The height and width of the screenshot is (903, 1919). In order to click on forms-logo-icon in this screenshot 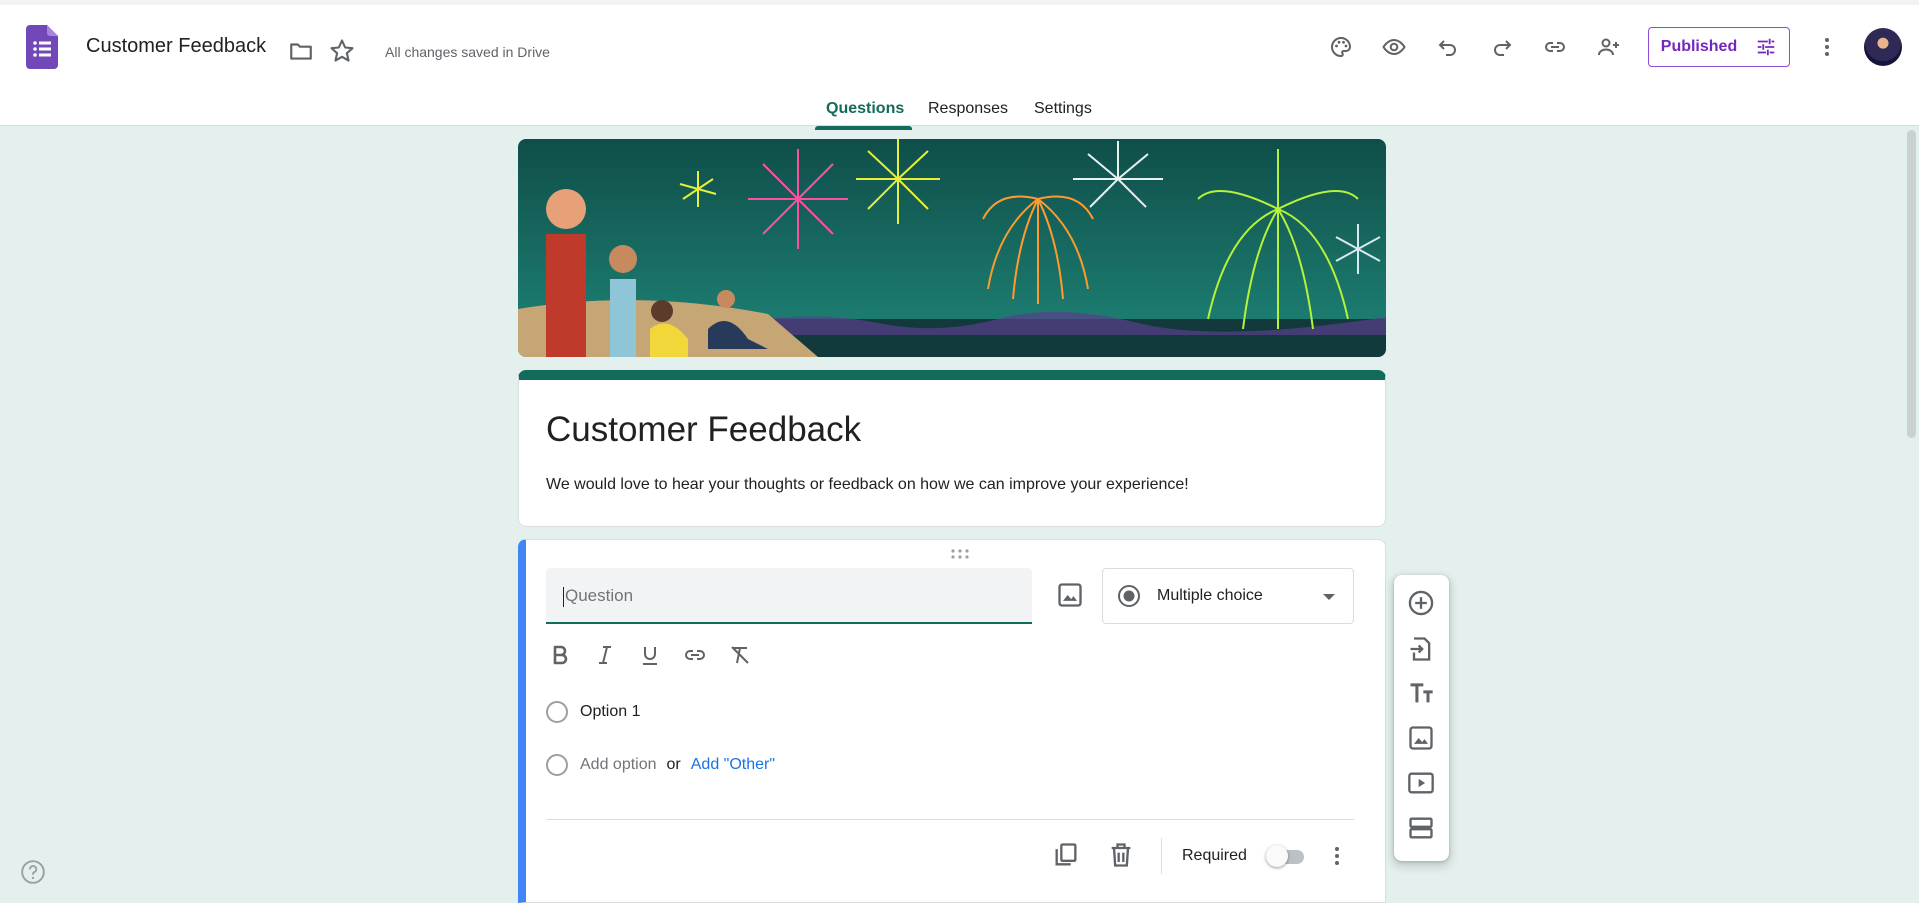, I will do `click(42, 47)`.